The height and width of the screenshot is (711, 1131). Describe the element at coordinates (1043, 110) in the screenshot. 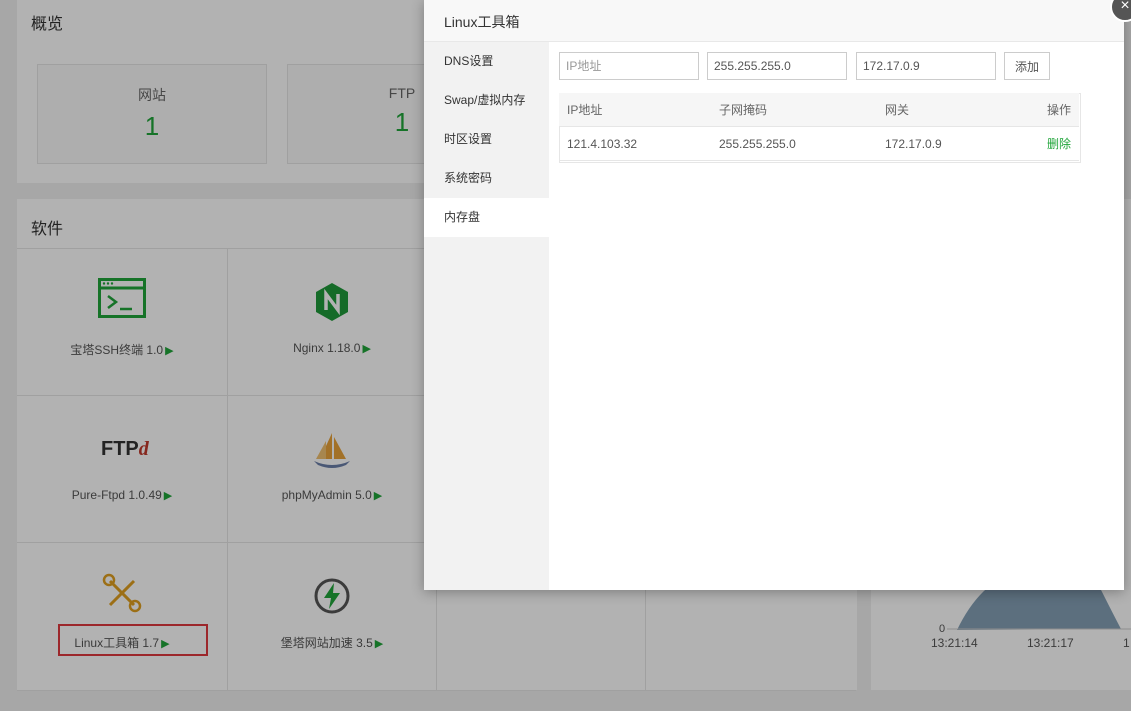

I see `column-header: 操作` at that location.